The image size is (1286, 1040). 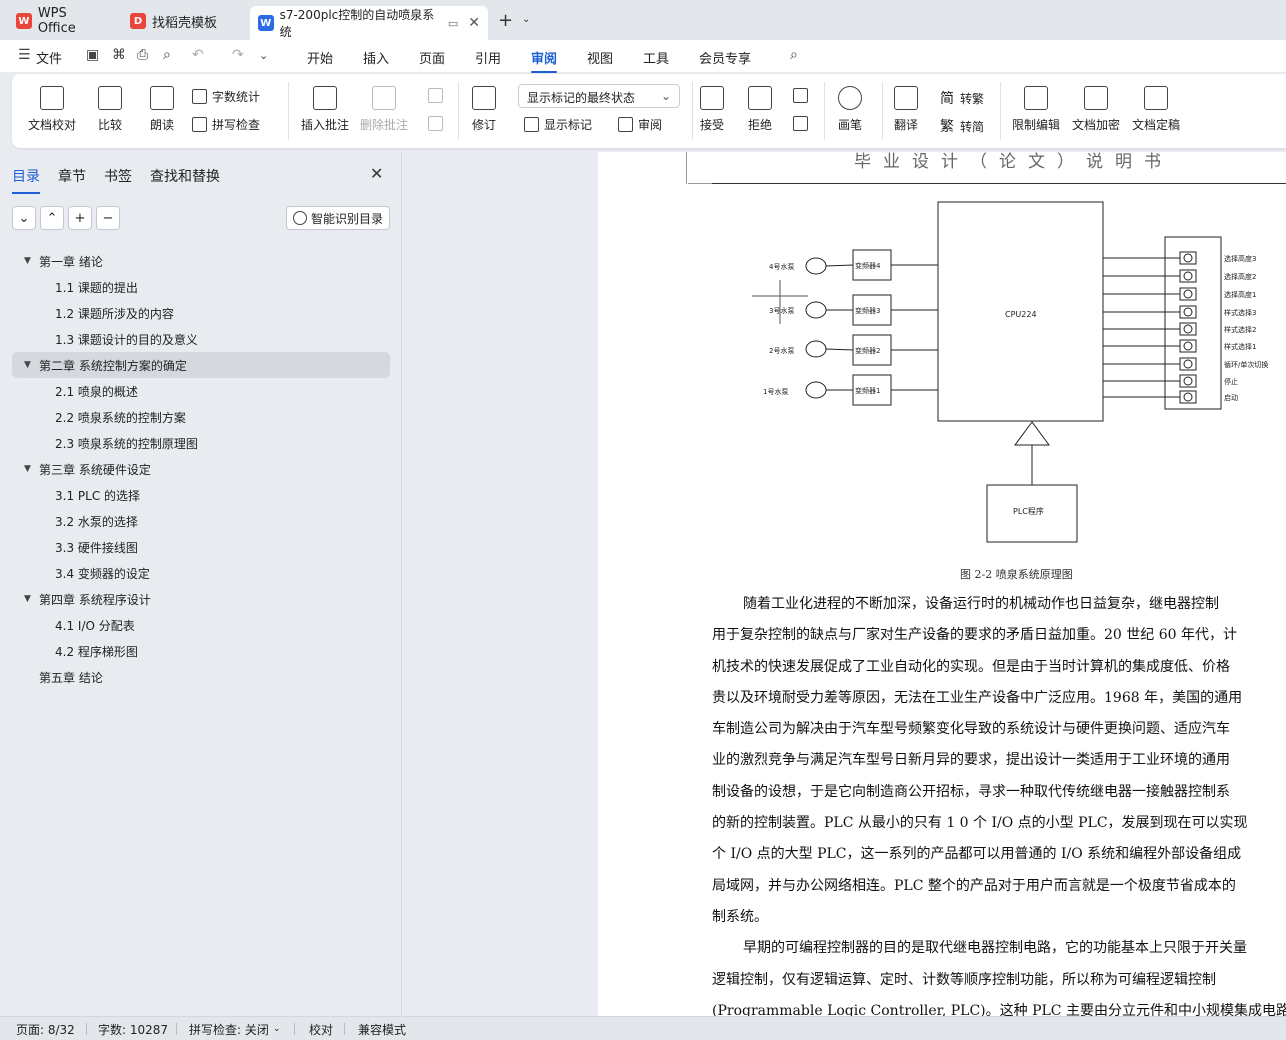 I want to click on toc-section-item: 4.2 程序梯形图, so click(x=201, y=651).